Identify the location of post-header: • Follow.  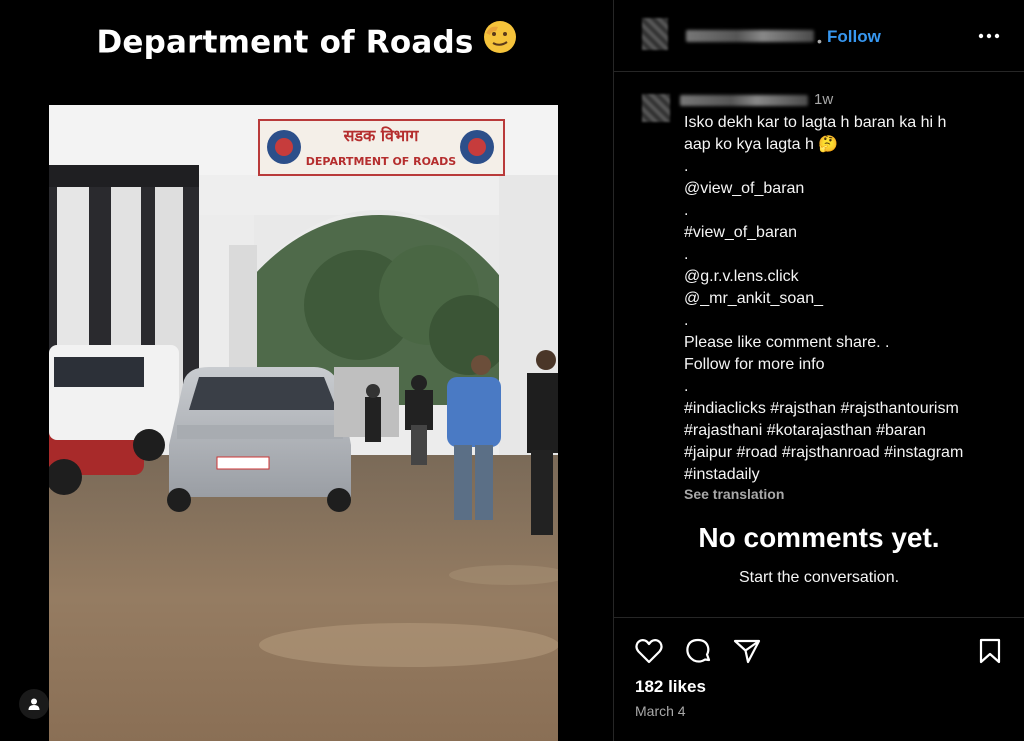
(819, 36).